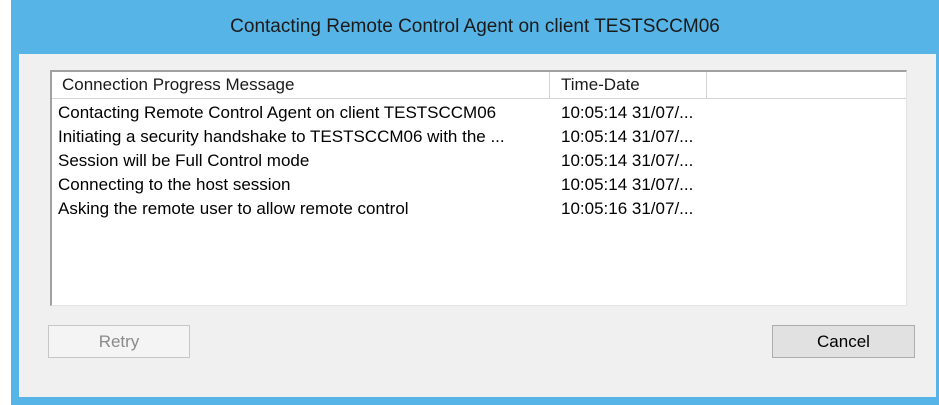 This screenshot has width=939, height=405. I want to click on list-header: Connection Progress Message Time-Date, so click(479, 85).